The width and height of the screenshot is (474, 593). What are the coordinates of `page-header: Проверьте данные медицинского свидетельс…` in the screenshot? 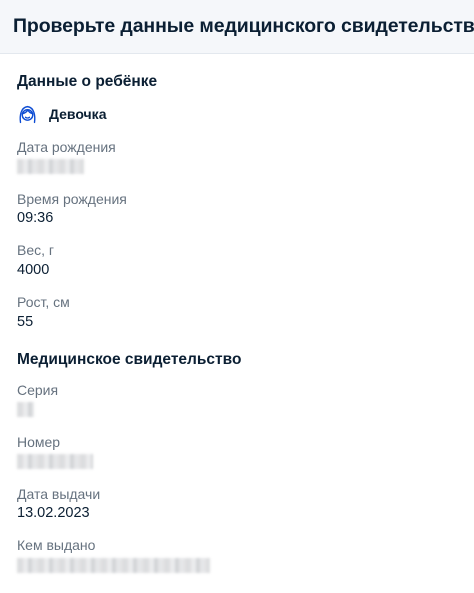 It's located at (237, 27).